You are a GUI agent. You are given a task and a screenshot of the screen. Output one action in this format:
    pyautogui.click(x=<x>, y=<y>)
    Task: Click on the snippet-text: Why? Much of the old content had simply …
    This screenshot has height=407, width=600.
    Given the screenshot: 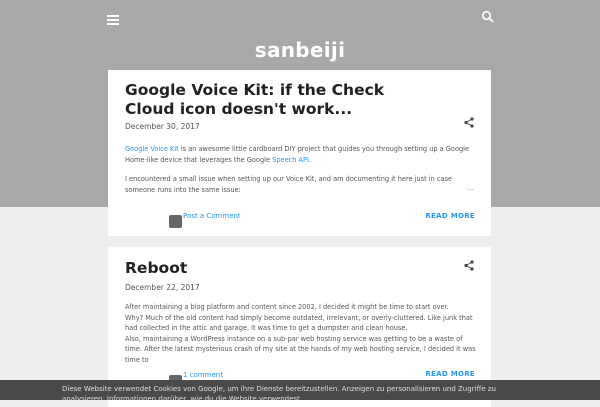 What is the action you would take?
    pyautogui.click(x=299, y=323)
    